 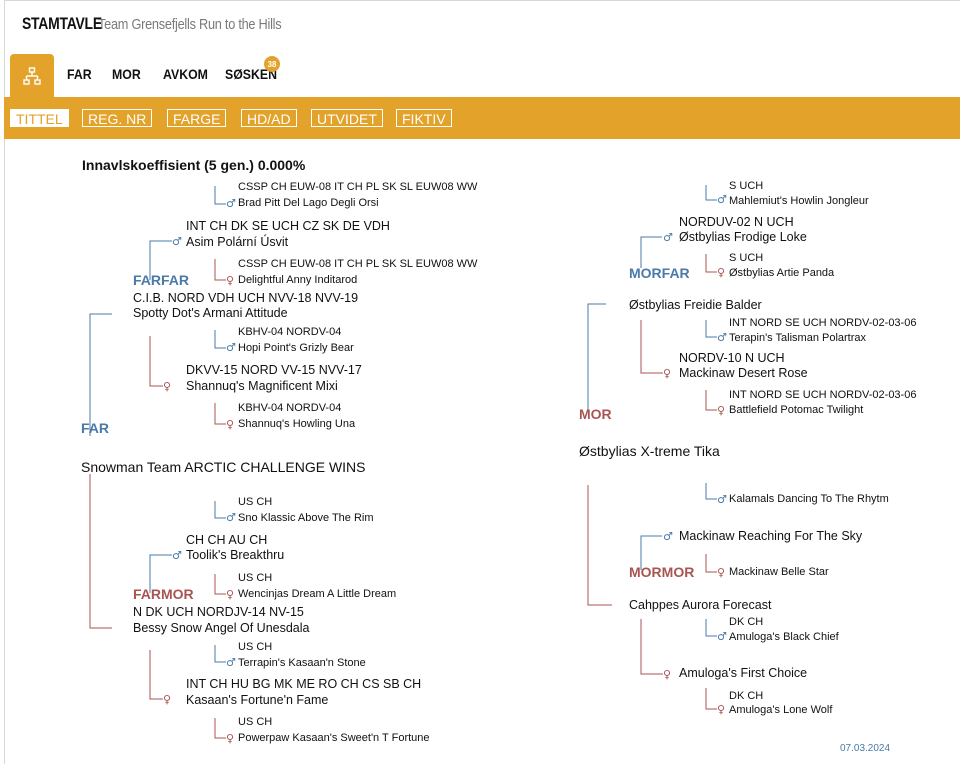 I want to click on g3-name: Kasaan's Fortune'n Fame, so click(x=257, y=700).